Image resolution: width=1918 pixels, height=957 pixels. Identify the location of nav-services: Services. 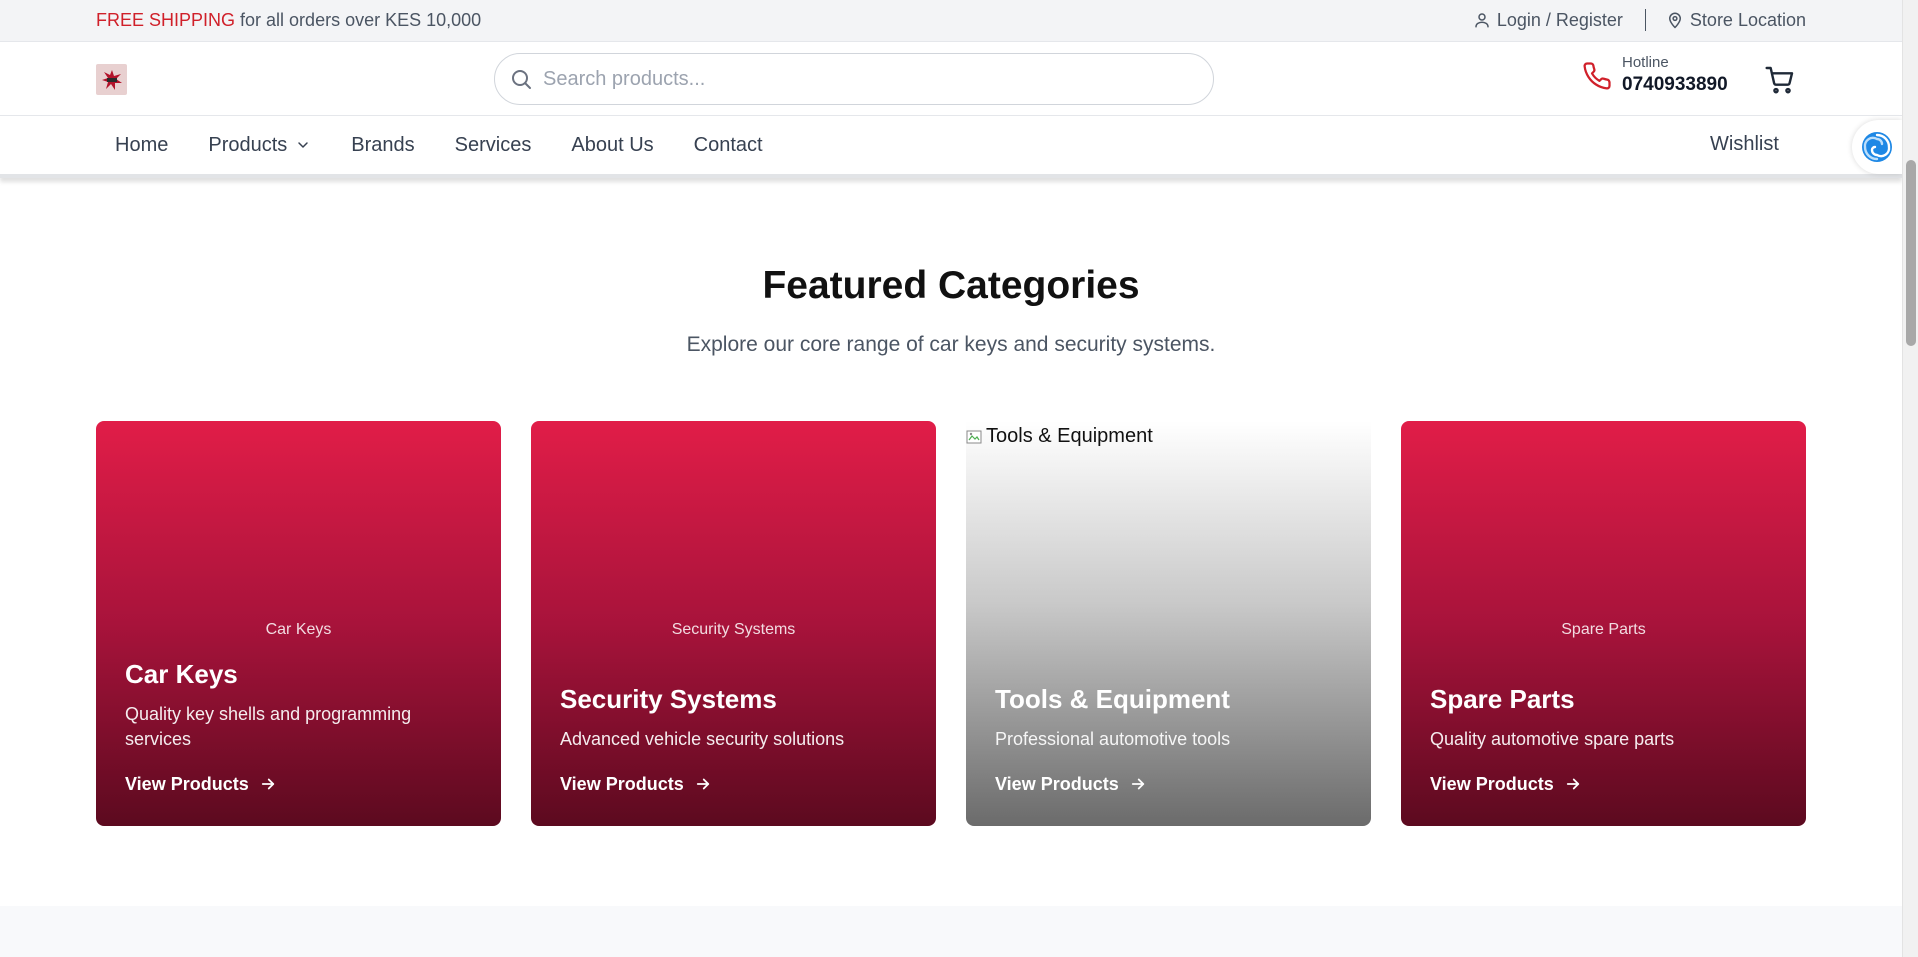
(493, 145).